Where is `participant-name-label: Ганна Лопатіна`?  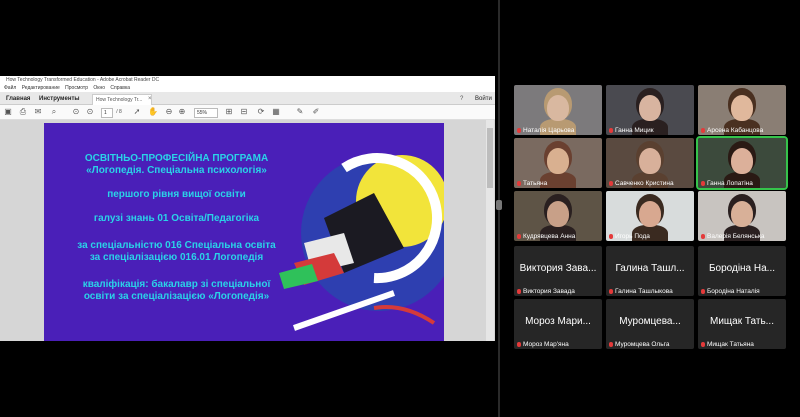 participant-name-label: Ганна Лопатіна is located at coordinates (730, 183).